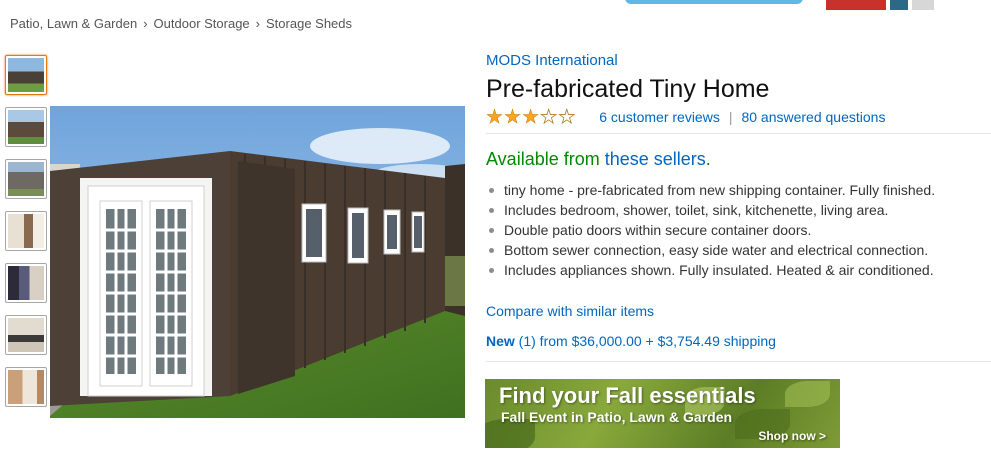 This screenshot has width=991, height=453. I want to click on answered-questions-link: 80 answered questions, so click(813, 117).